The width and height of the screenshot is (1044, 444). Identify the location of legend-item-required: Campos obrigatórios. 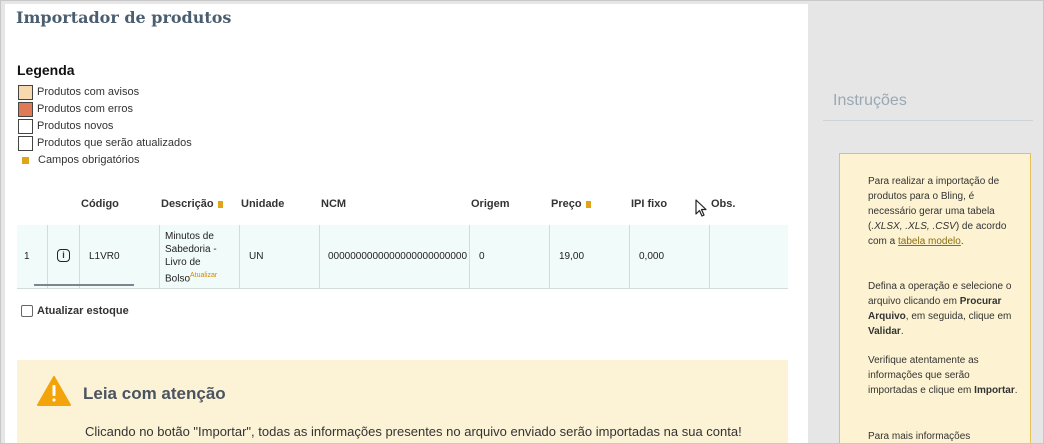
(79, 160).